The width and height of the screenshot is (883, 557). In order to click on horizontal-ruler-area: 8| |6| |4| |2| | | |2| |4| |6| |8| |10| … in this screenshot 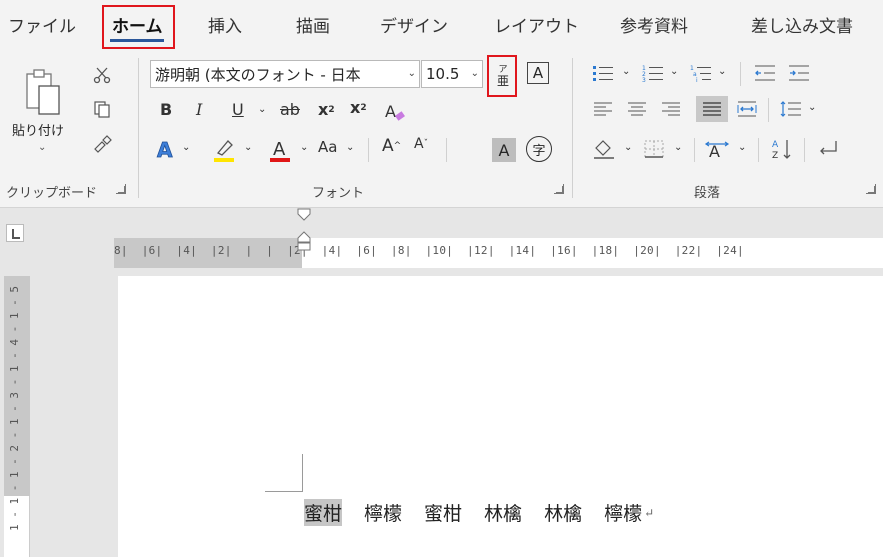, I will do `click(441, 242)`.